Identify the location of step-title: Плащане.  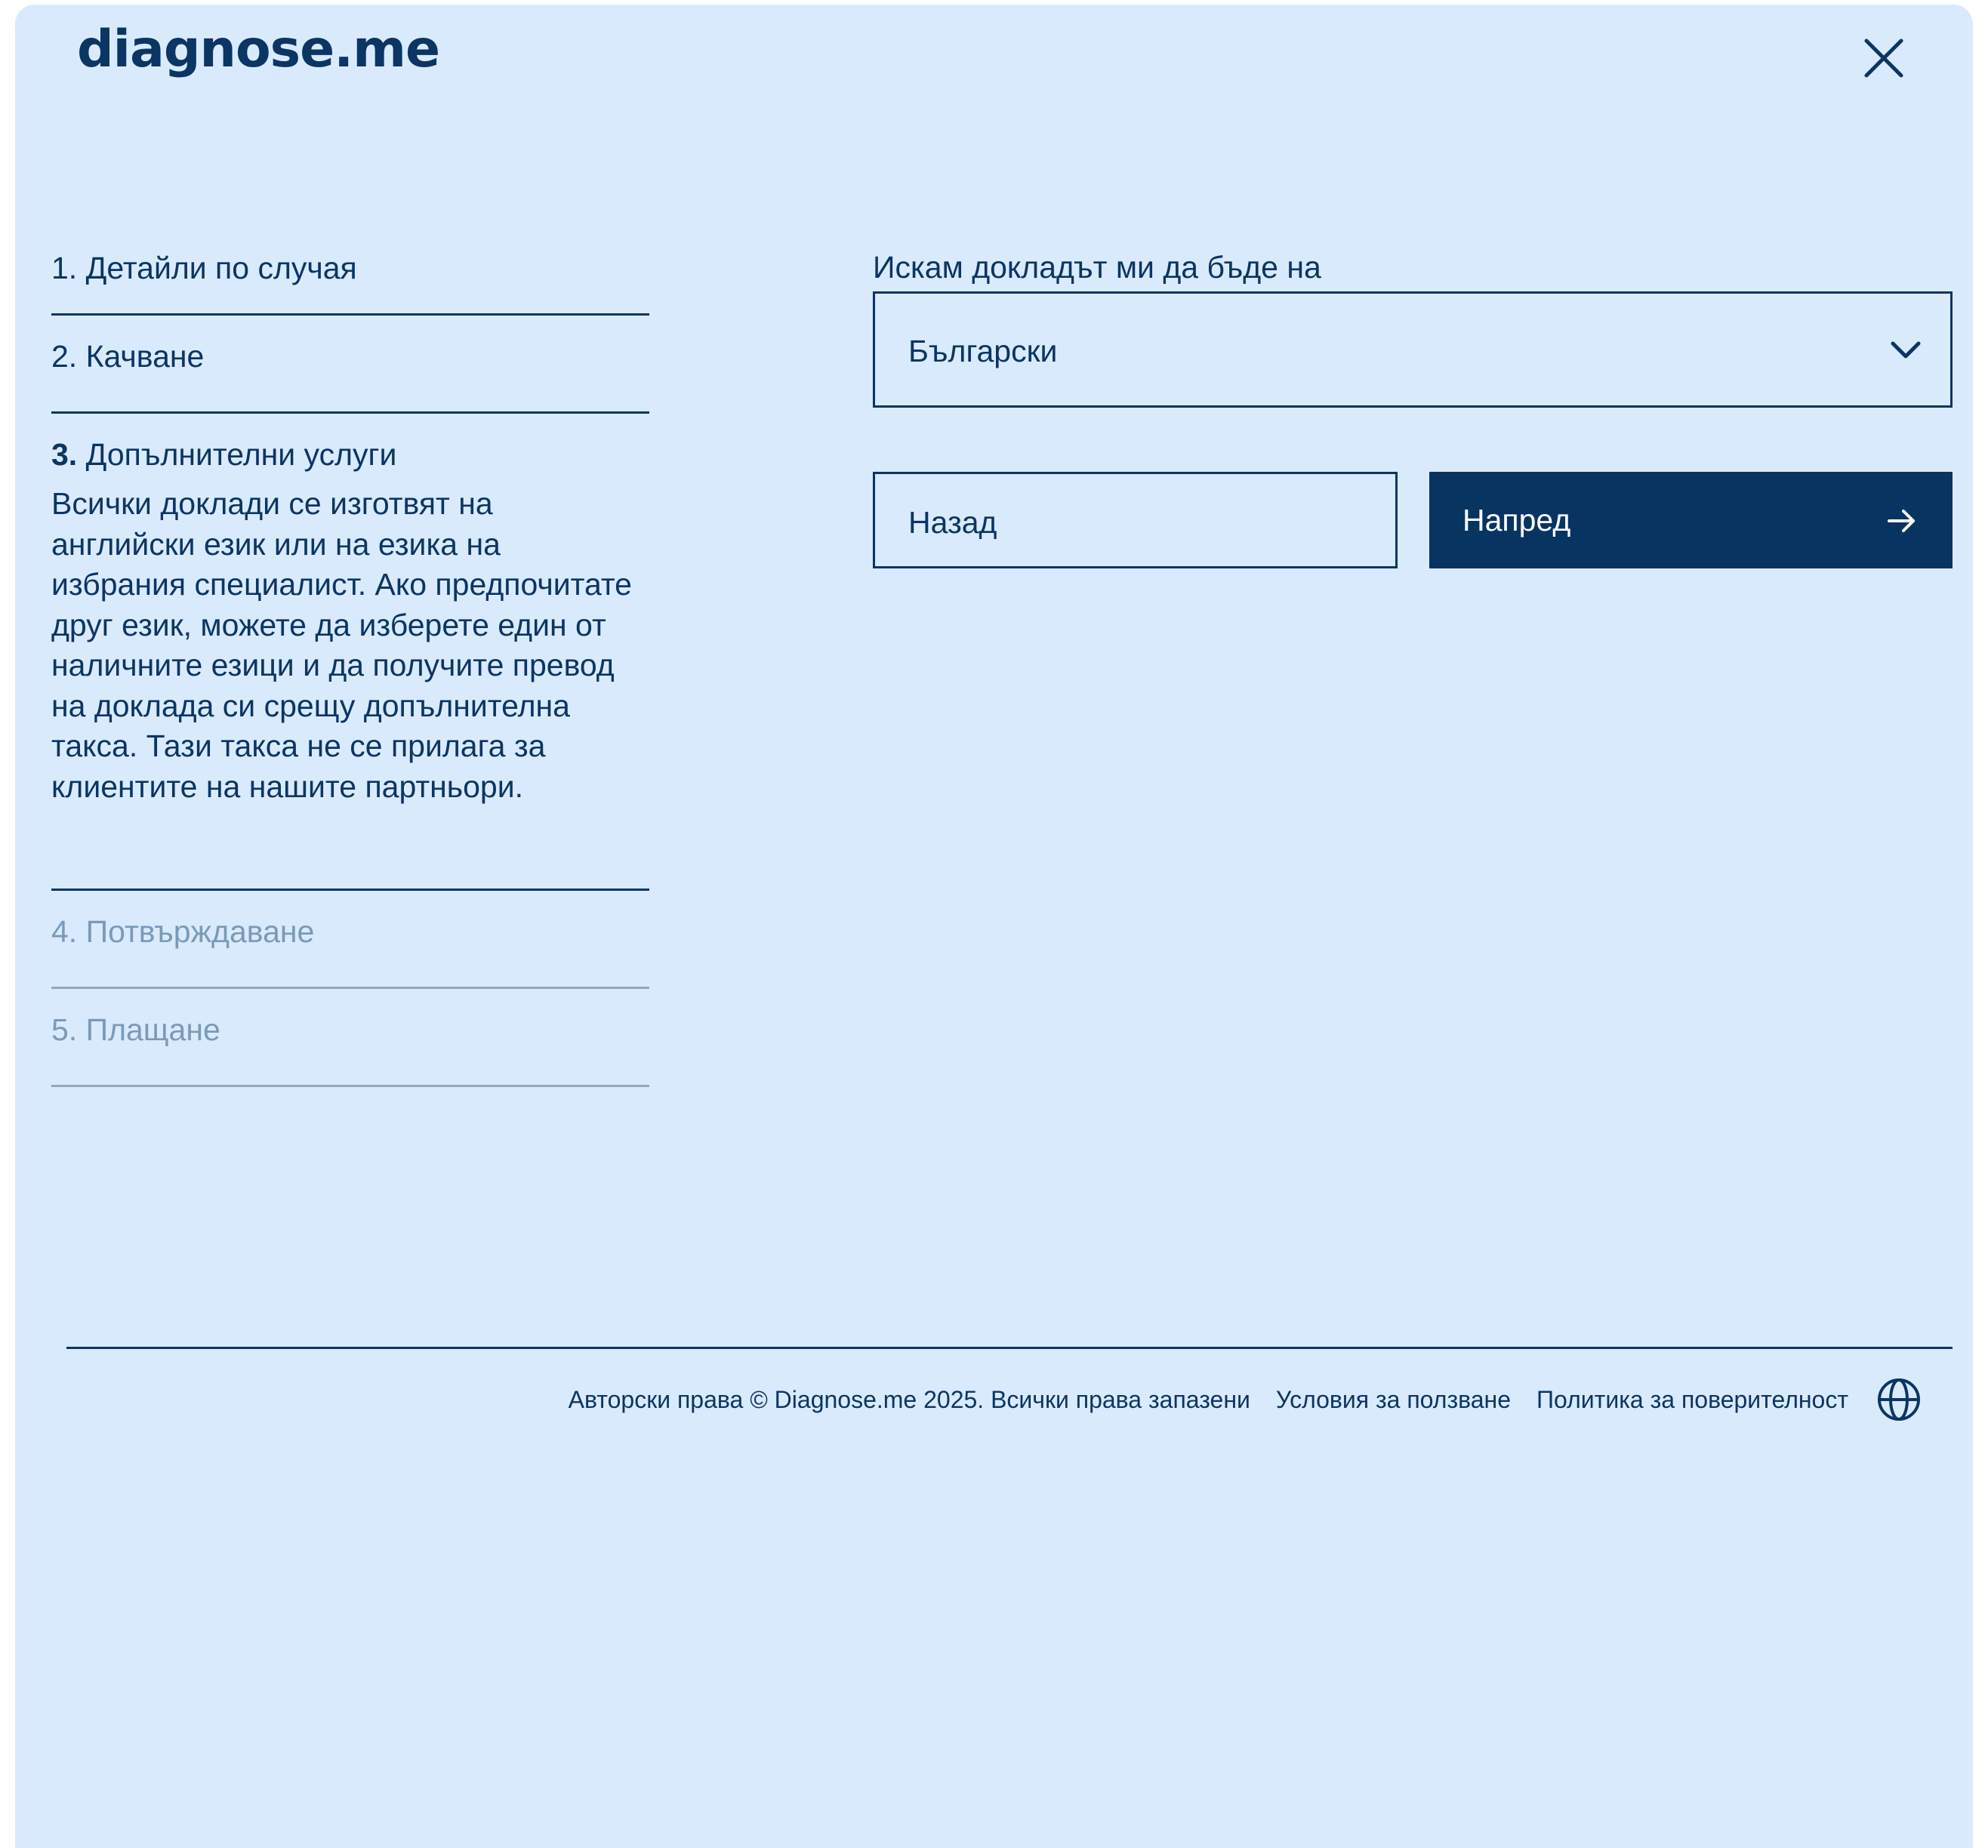
(152, 1029).